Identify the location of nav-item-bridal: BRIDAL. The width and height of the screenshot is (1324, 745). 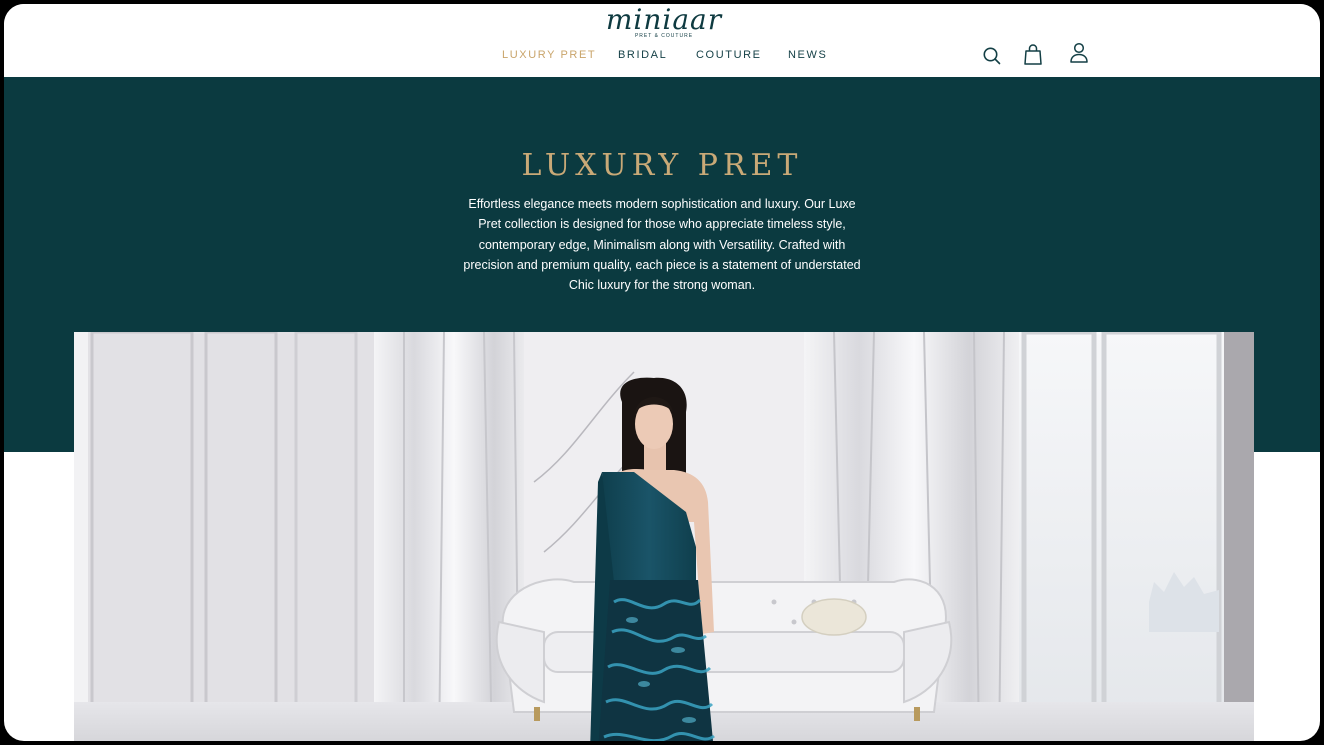
(642, 55).